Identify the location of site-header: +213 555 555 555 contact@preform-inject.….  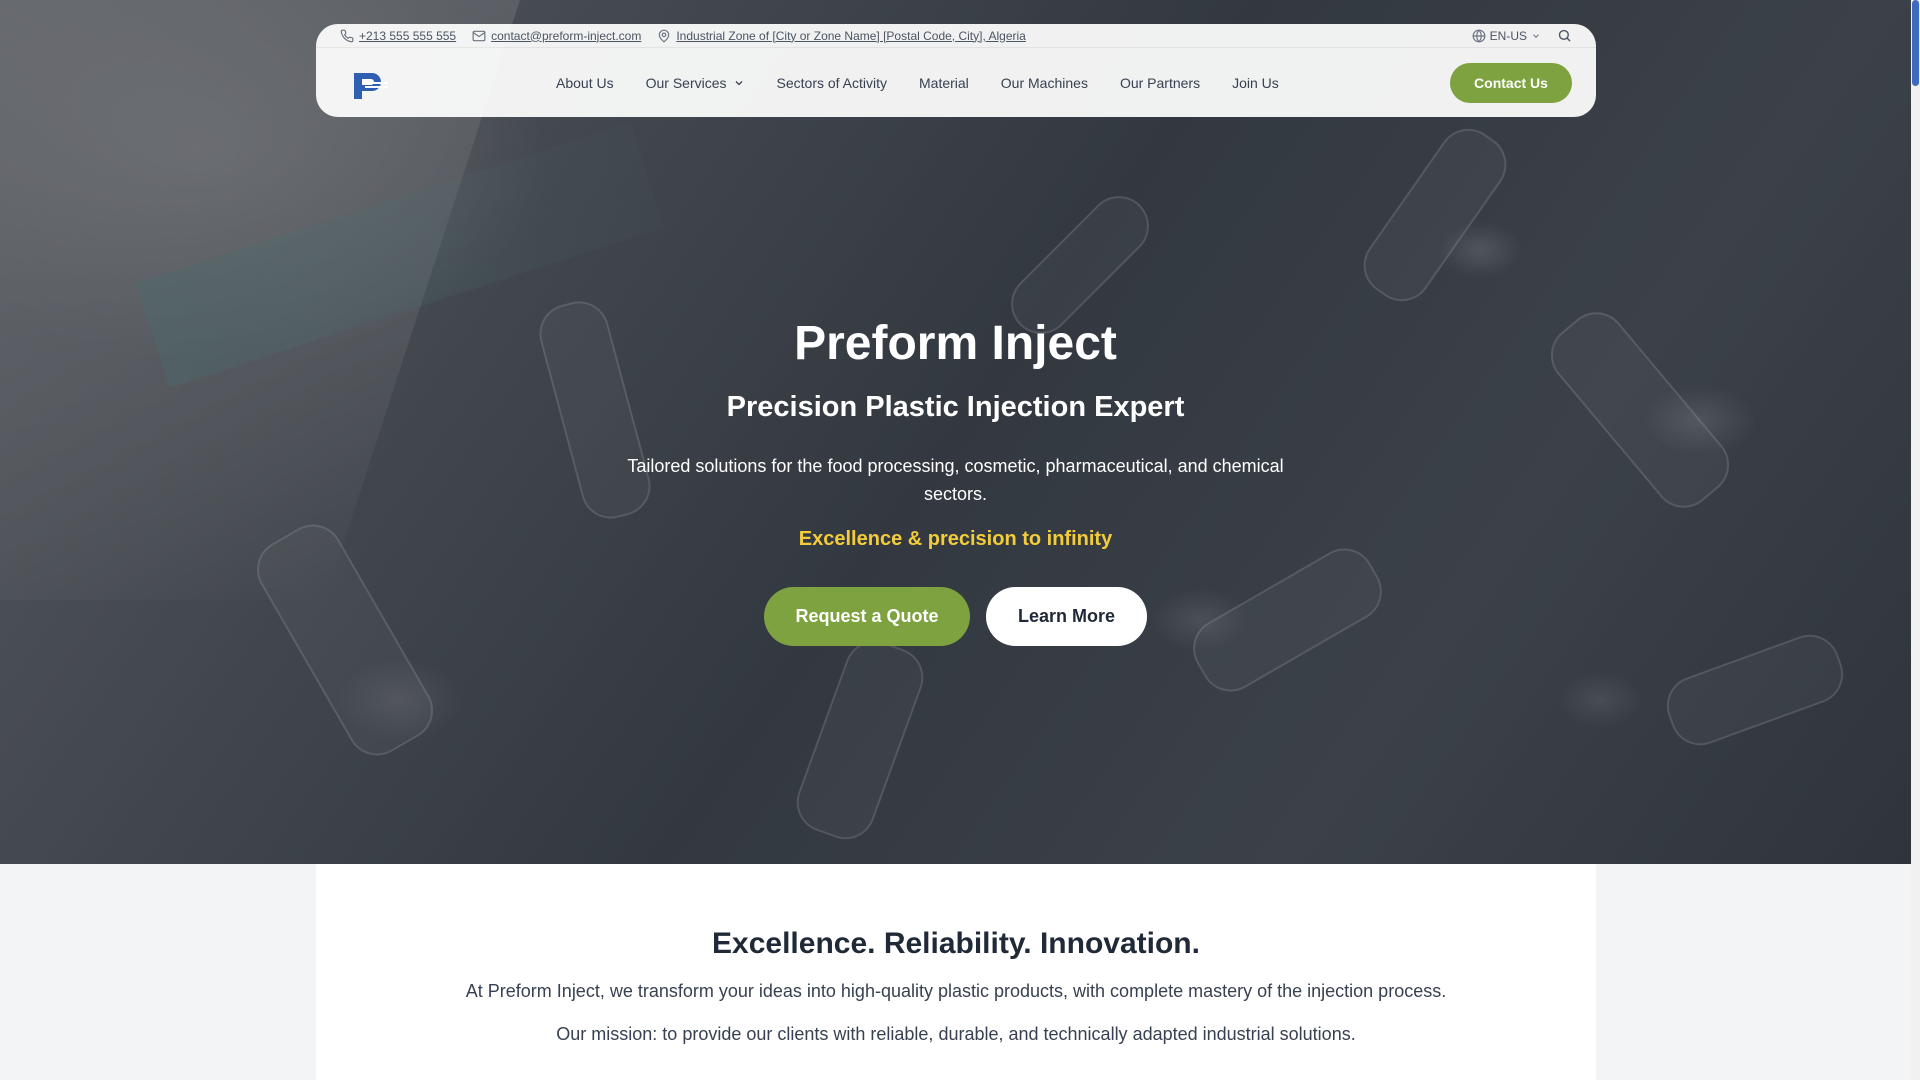
(956, 70).